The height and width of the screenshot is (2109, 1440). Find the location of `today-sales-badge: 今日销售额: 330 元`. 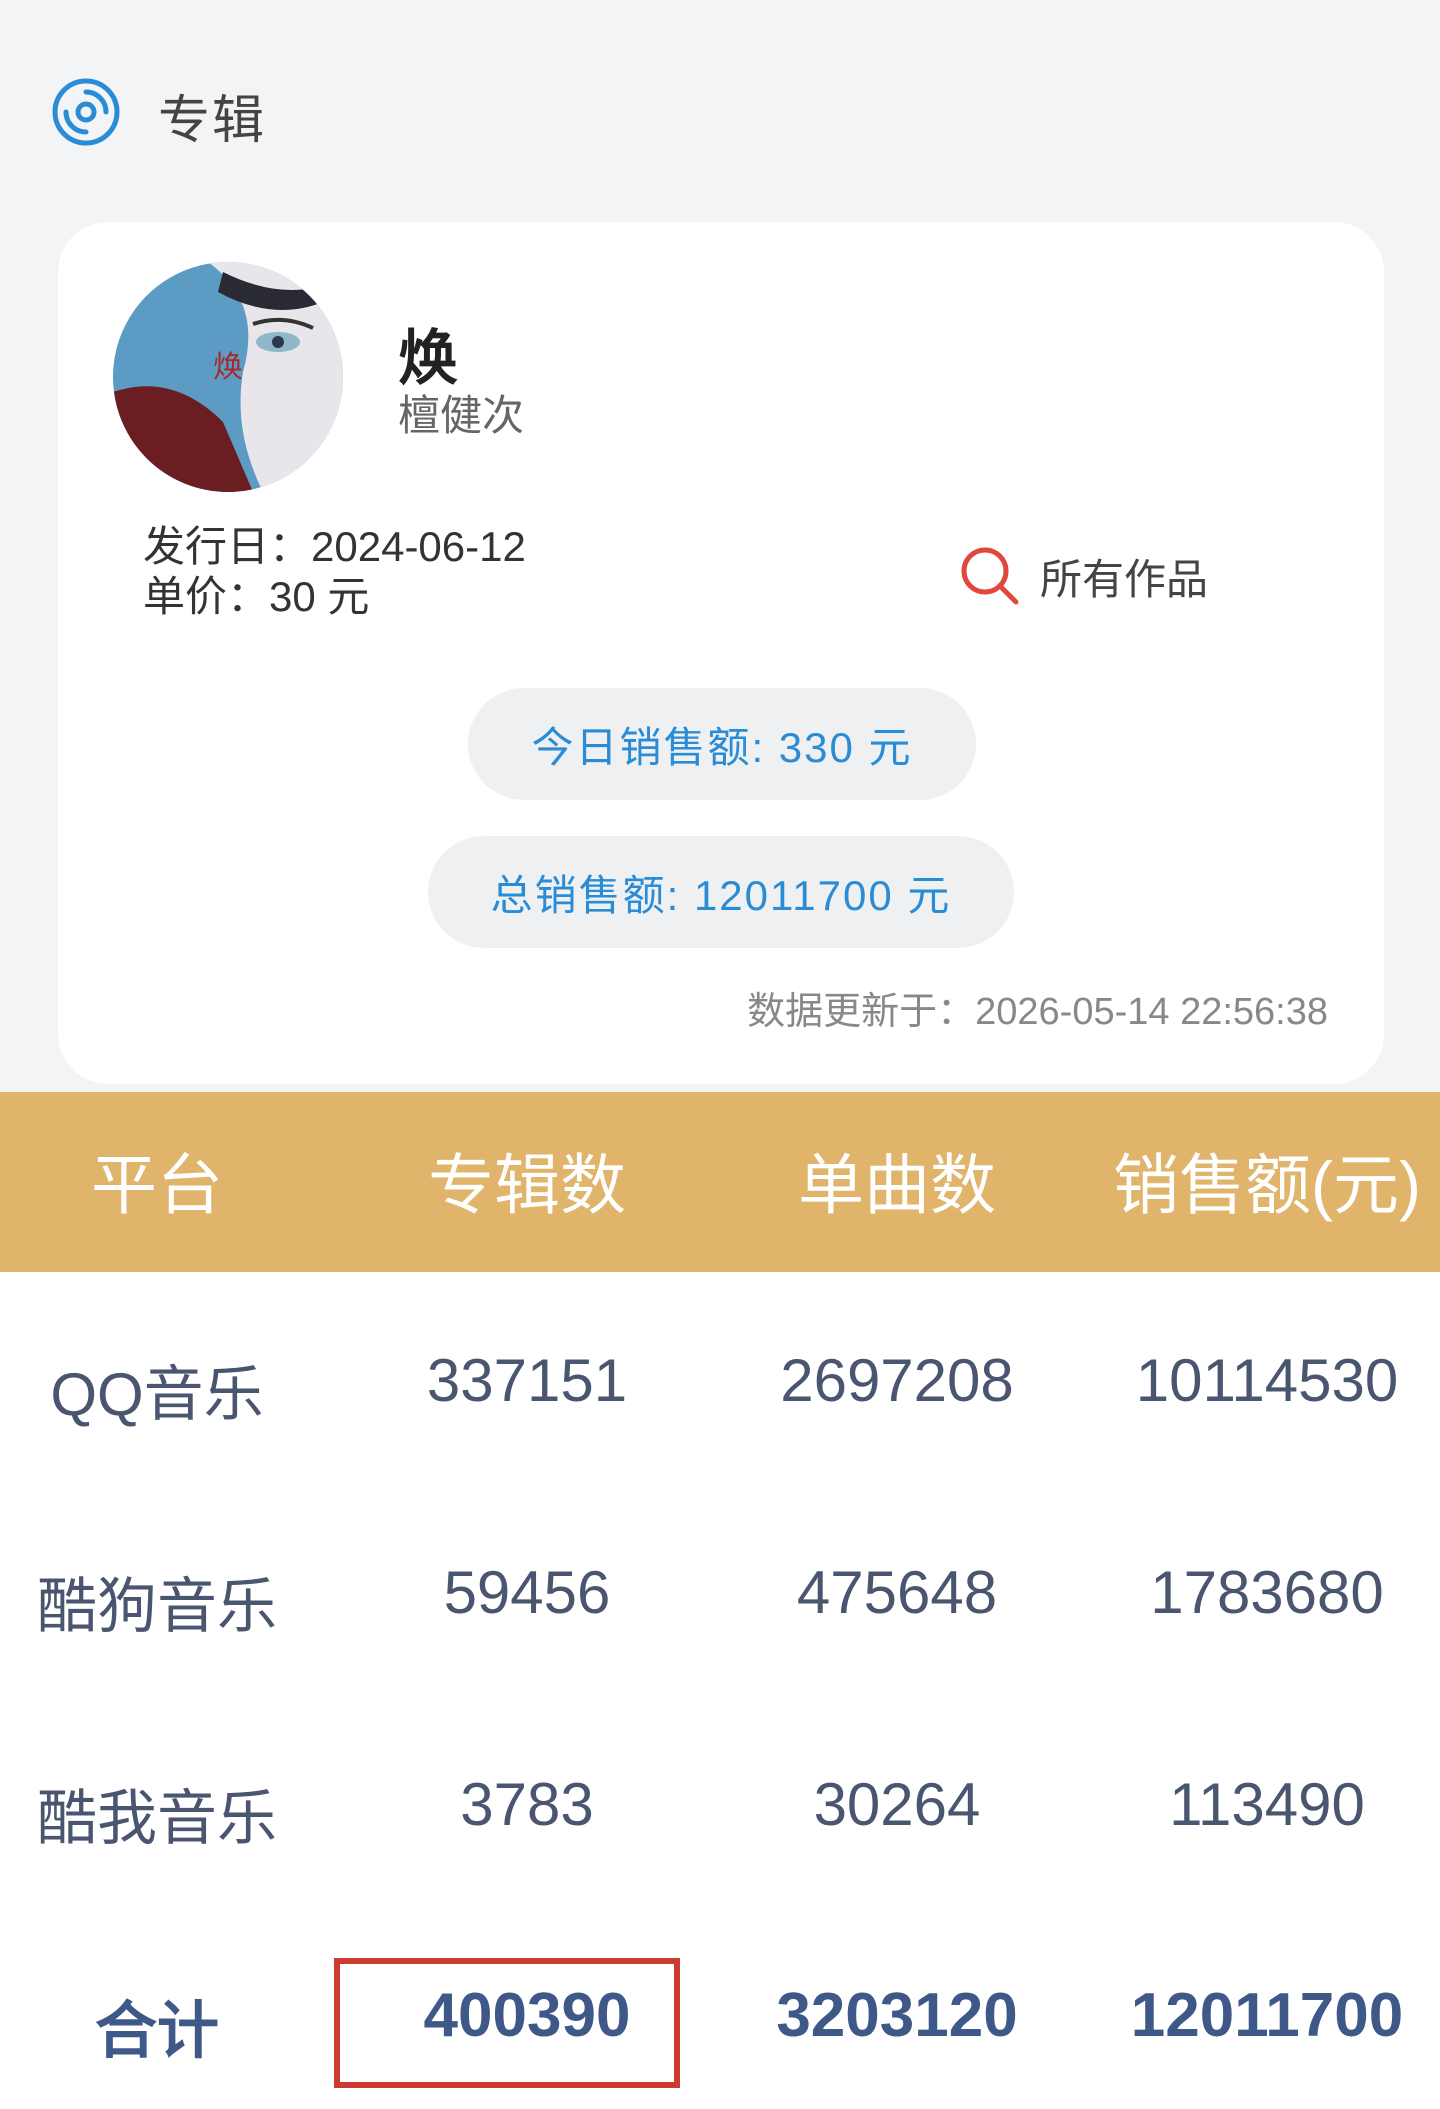

today-sales-badge: 今日销售额: 330 元 is located at coordinates (722, 744).